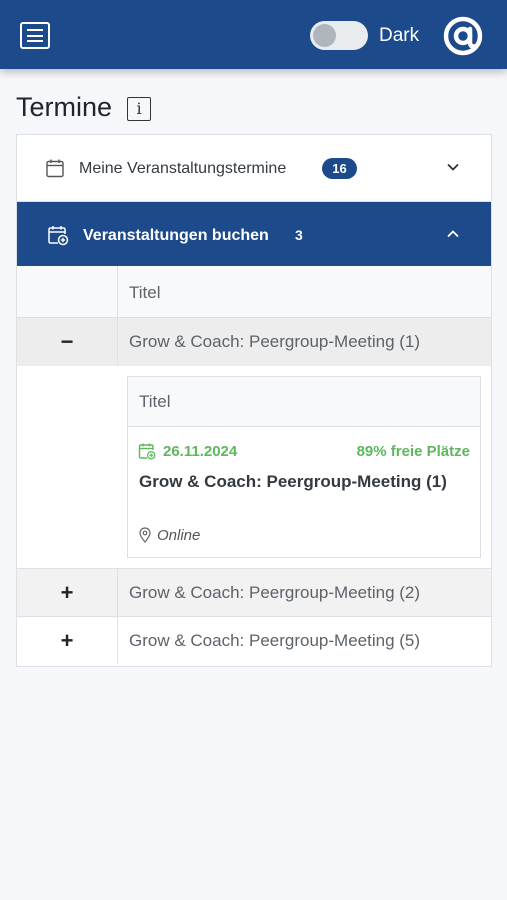 This screenshot has width=507, height=900. What do you see at coordinates (299, 235) in the screenshot?
I see `booking-count: 3` at bounding box center [299, 235].